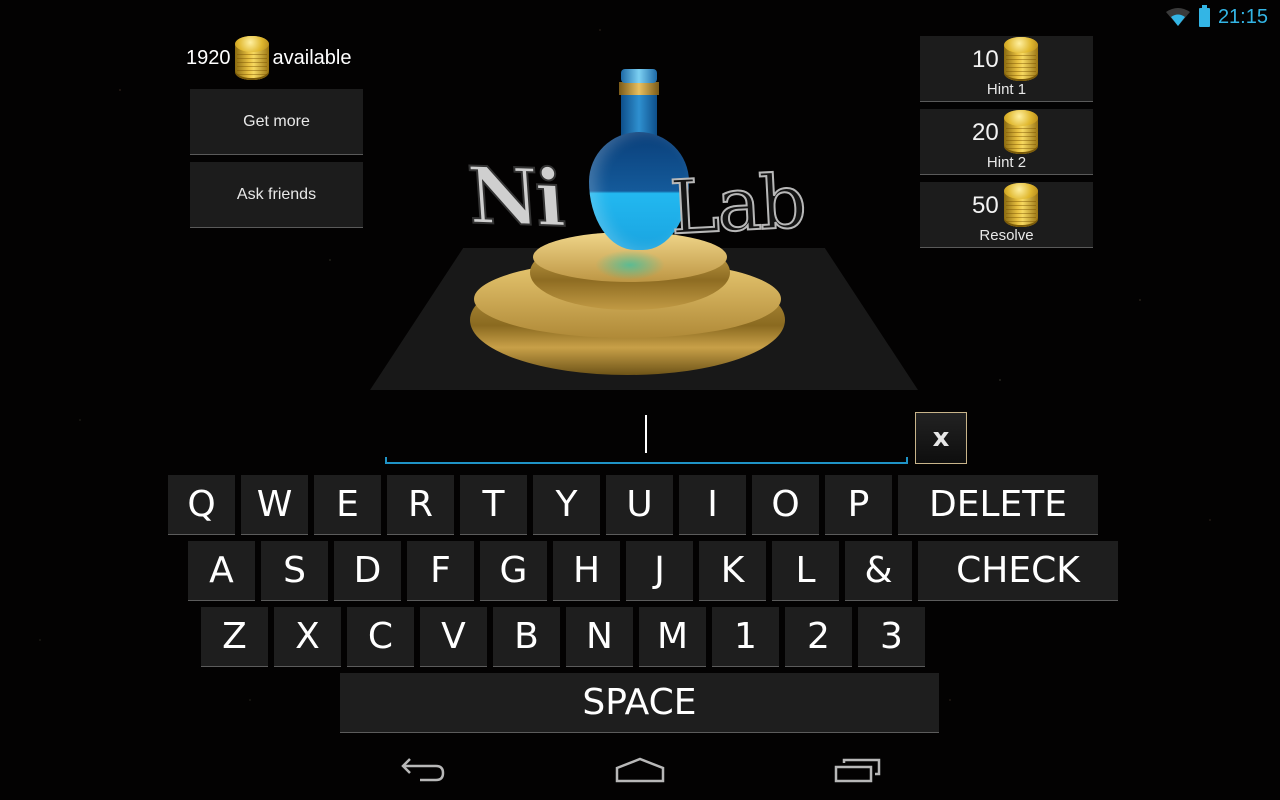  I want to click on key-h: H, so click(586, 571).